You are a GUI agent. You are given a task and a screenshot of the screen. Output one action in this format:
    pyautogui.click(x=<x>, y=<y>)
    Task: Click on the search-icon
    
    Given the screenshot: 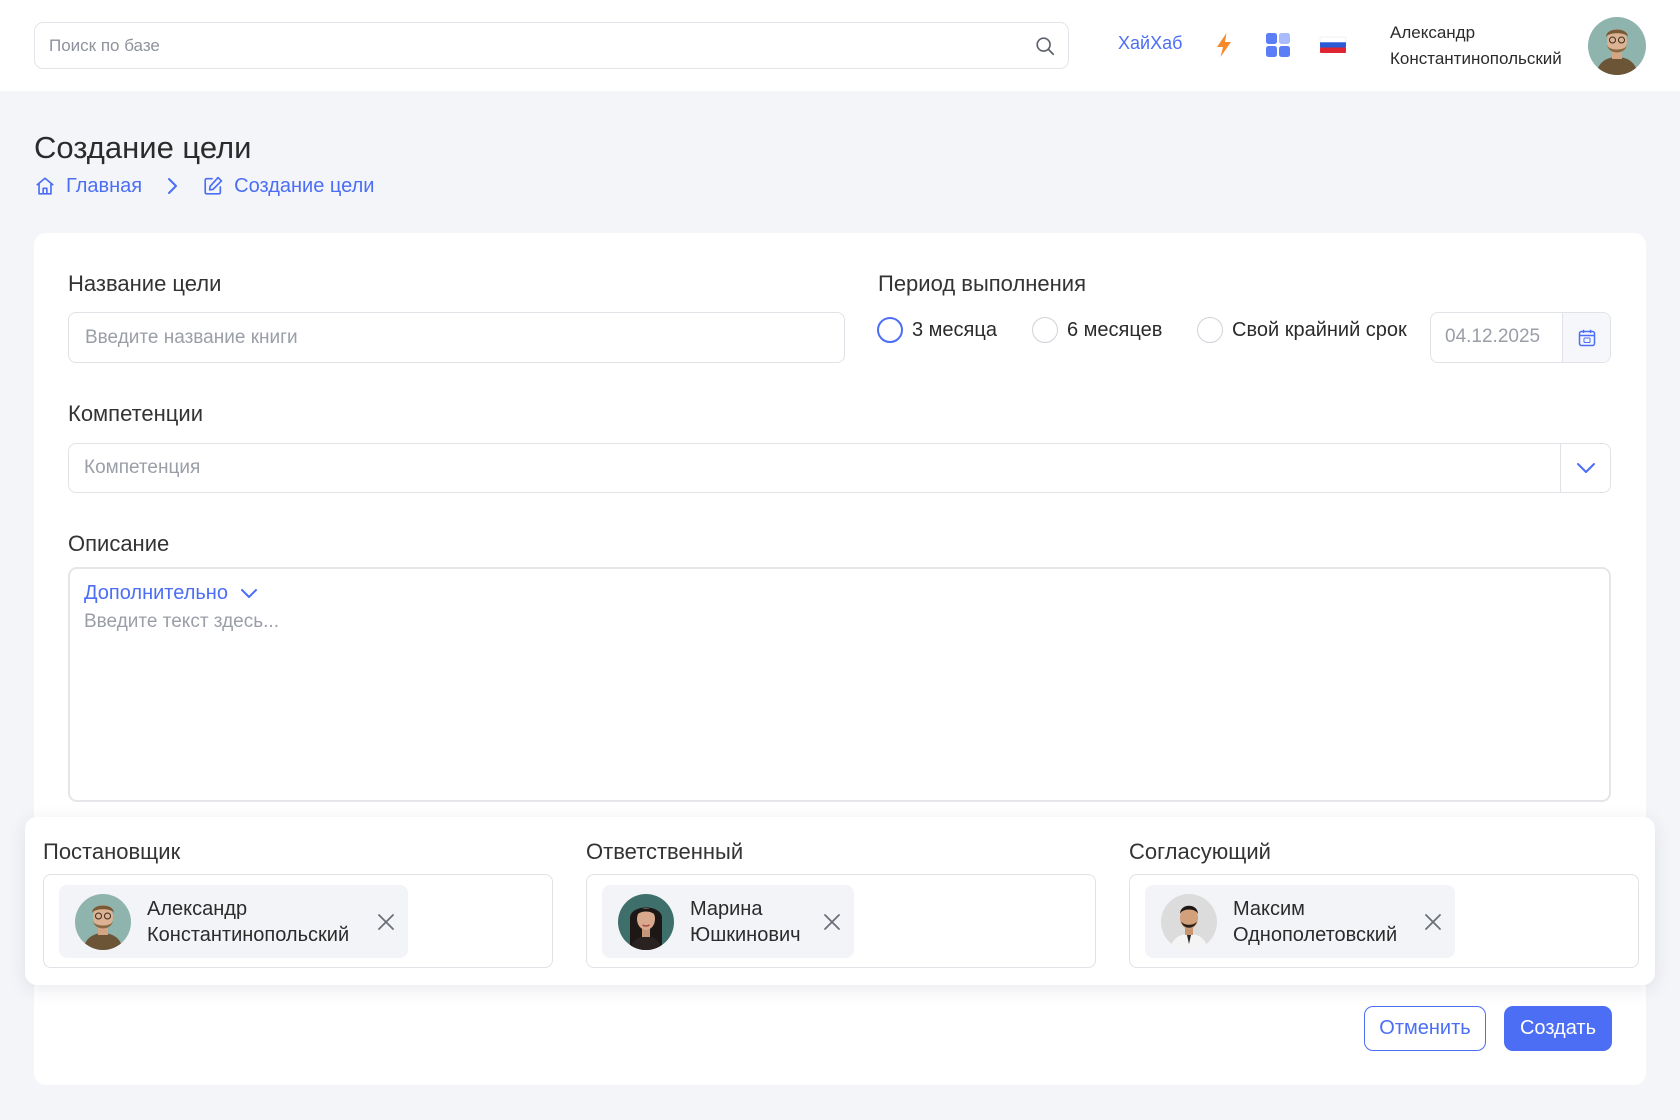 What is the action you would take?
    pyautogui.click(x=1045, y=46)
    